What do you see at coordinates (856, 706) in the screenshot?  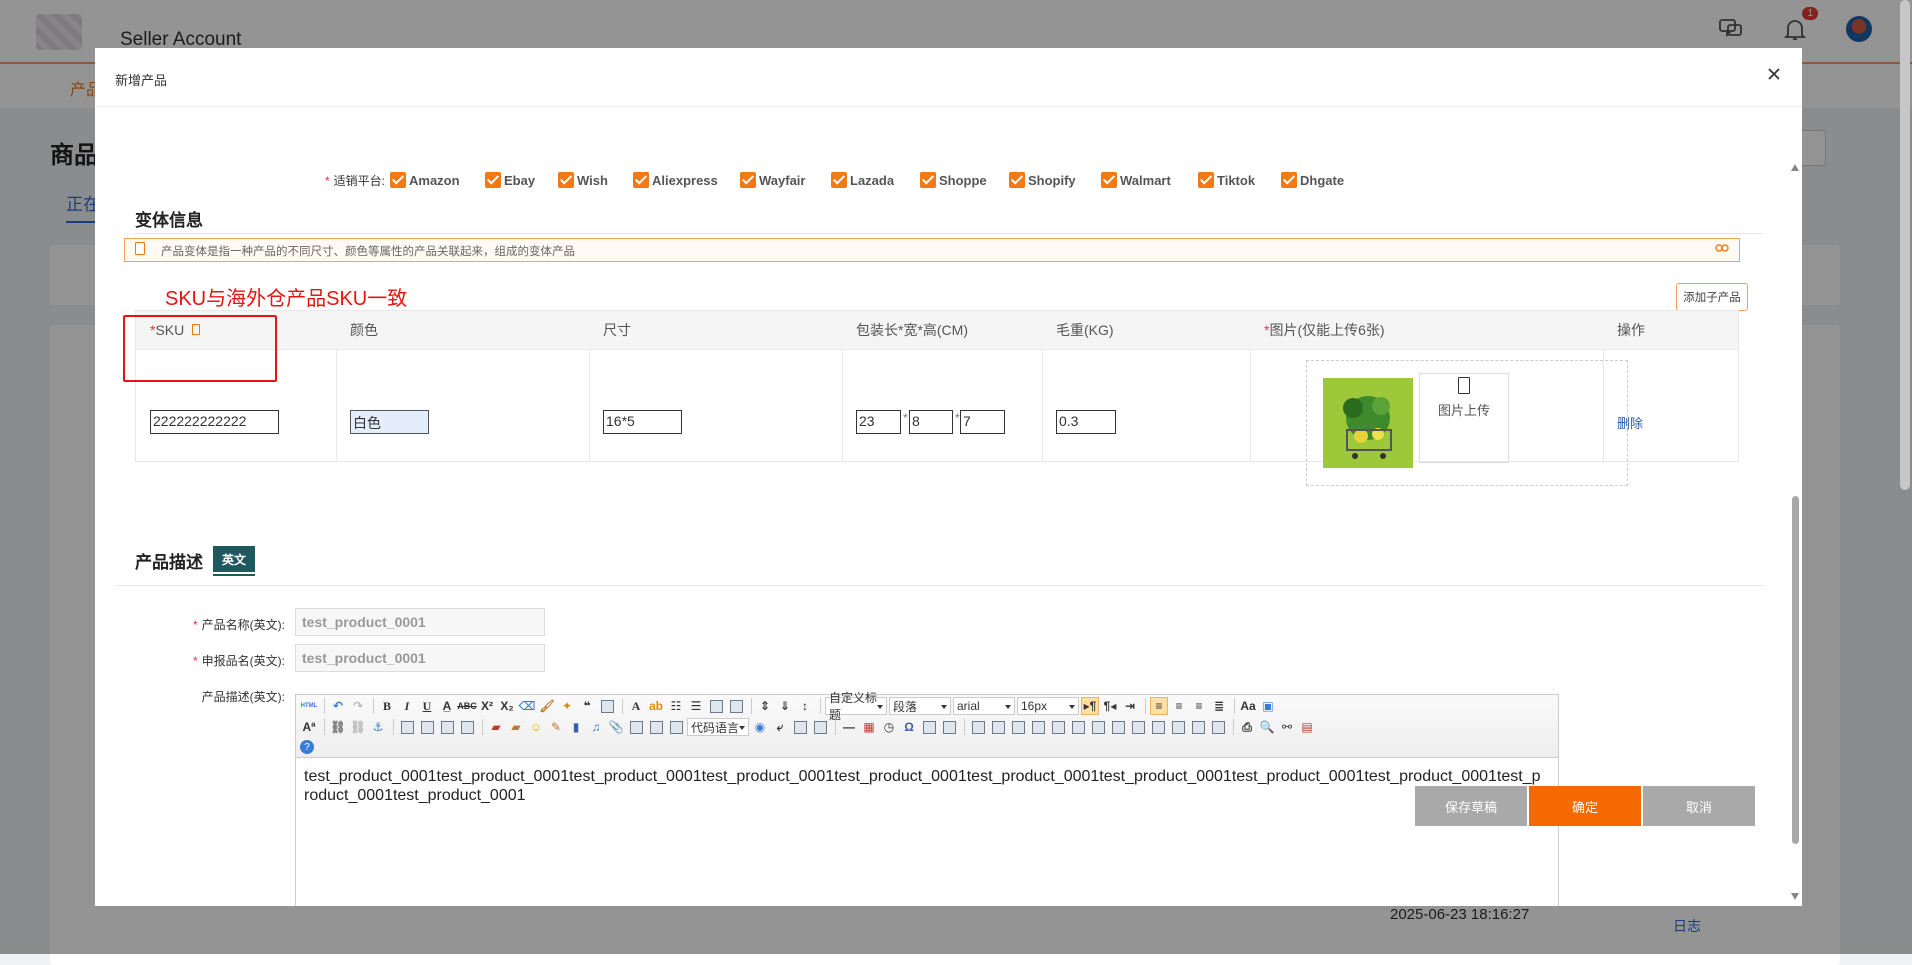 I see `custom-title-select: 自定义标题` at bounding box center [856, 706].